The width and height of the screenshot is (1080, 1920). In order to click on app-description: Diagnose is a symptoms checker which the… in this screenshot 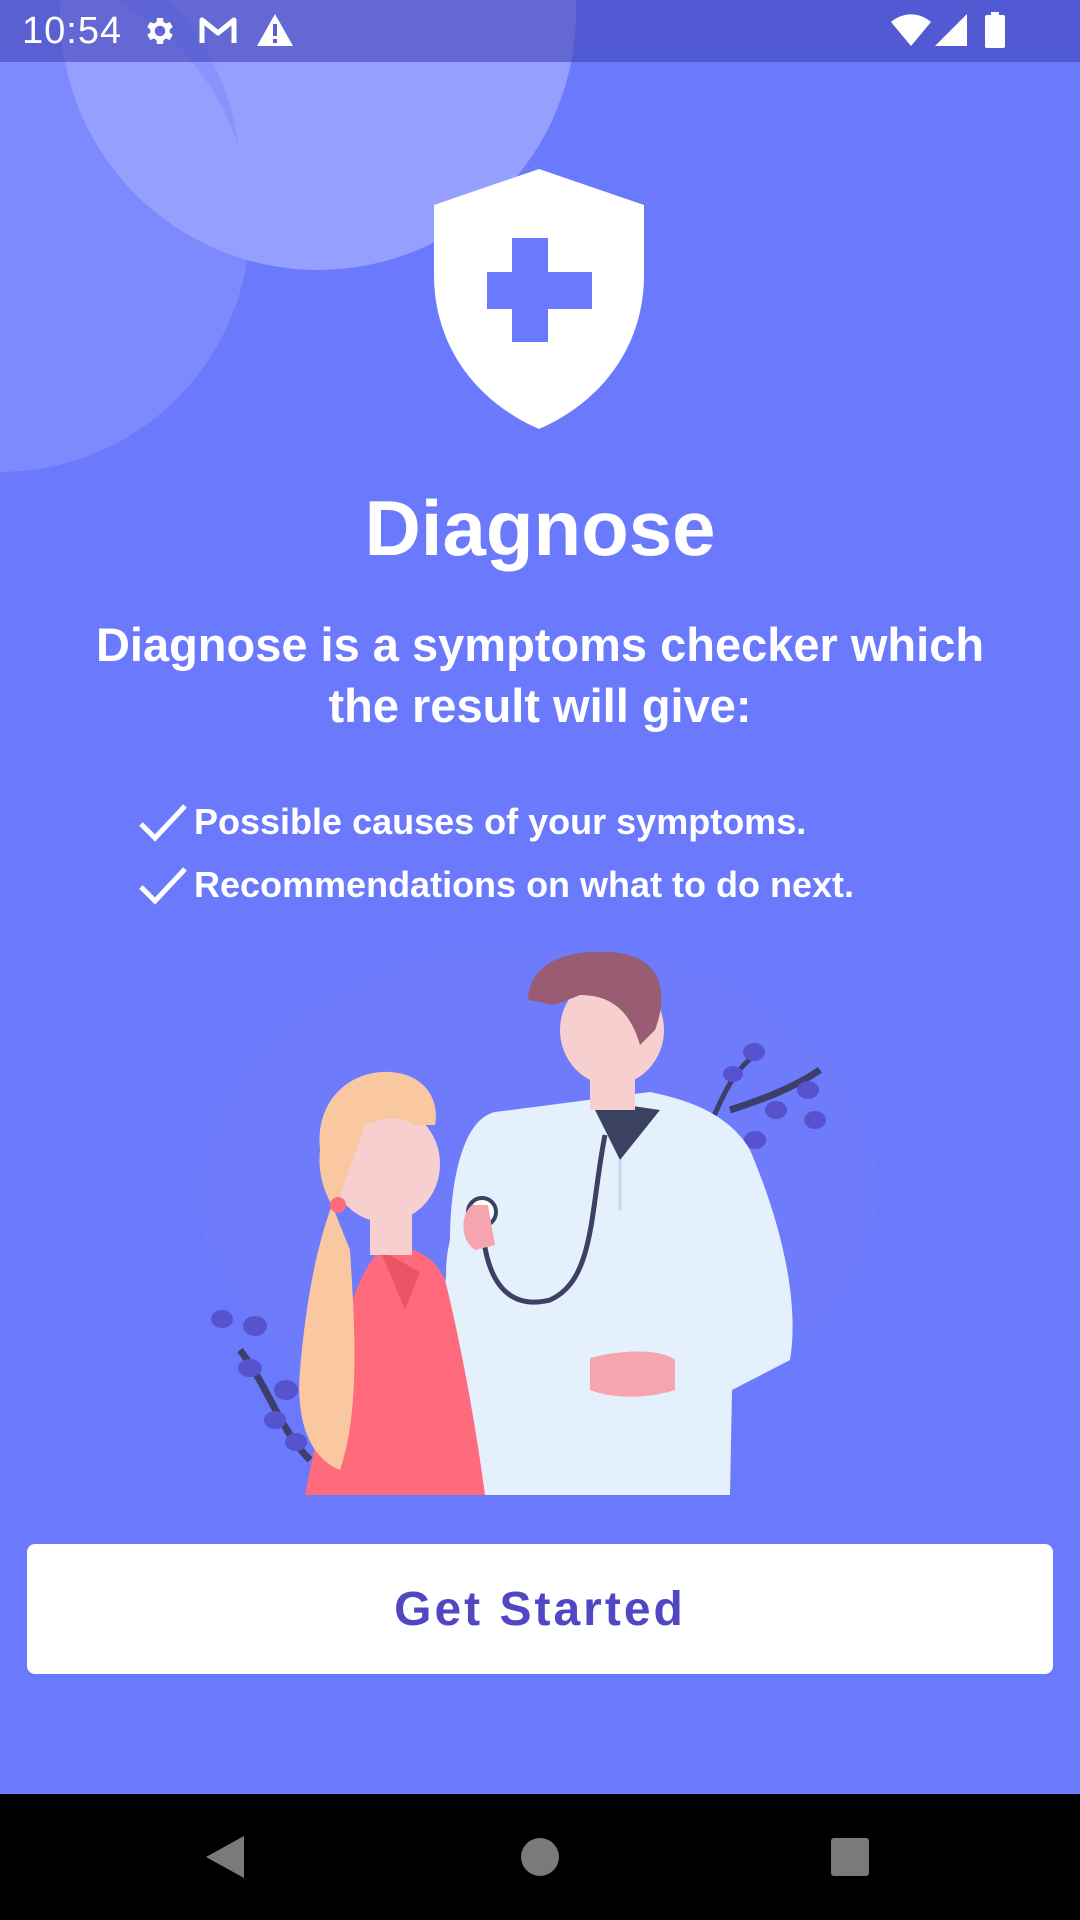, I will do `click(540, 675)`.